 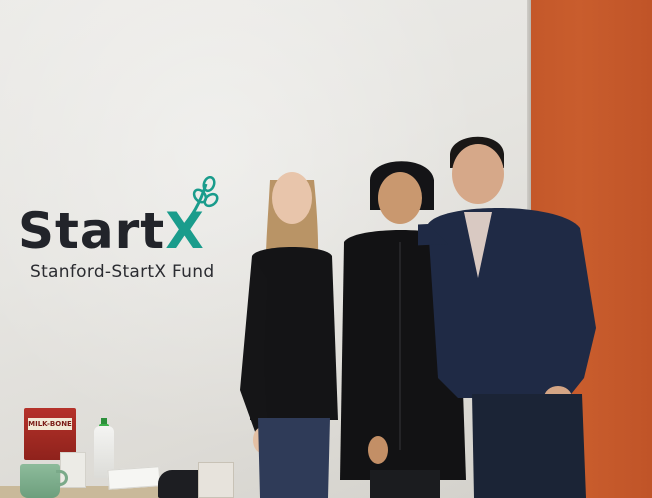 What do you see at coordinates (216, 480) in the screenshot?
I see `small-box` at bounding box center [216, 480].